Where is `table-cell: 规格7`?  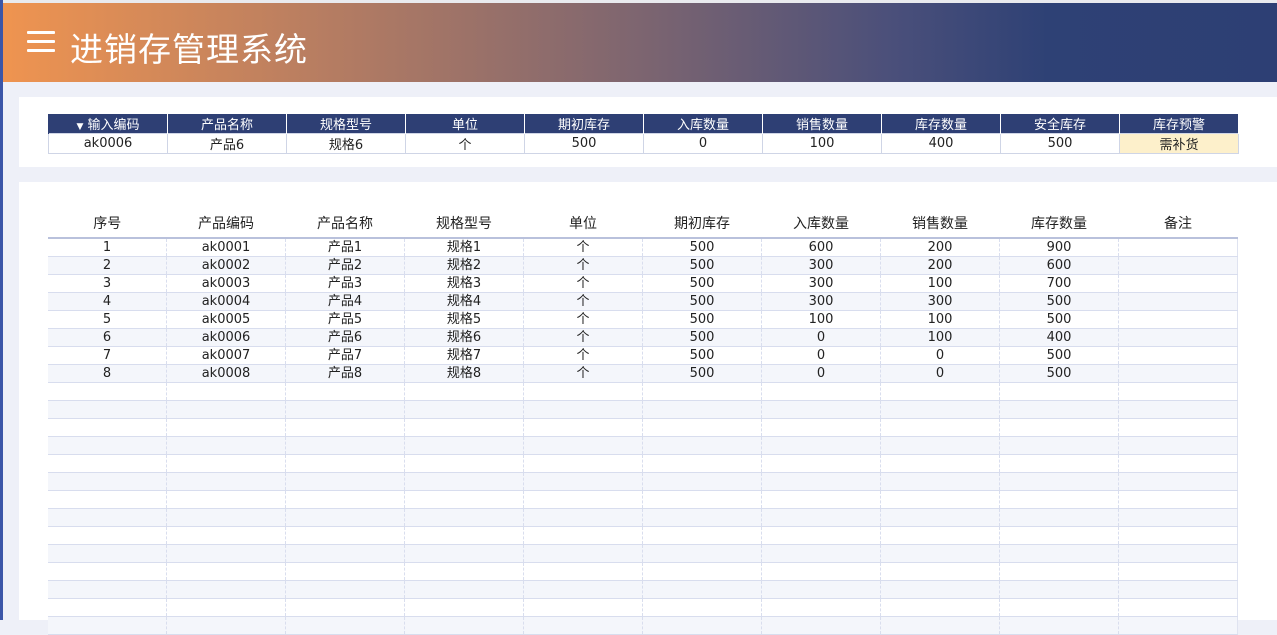
table-cell: 规格7 is located at coordinates (464, 355).